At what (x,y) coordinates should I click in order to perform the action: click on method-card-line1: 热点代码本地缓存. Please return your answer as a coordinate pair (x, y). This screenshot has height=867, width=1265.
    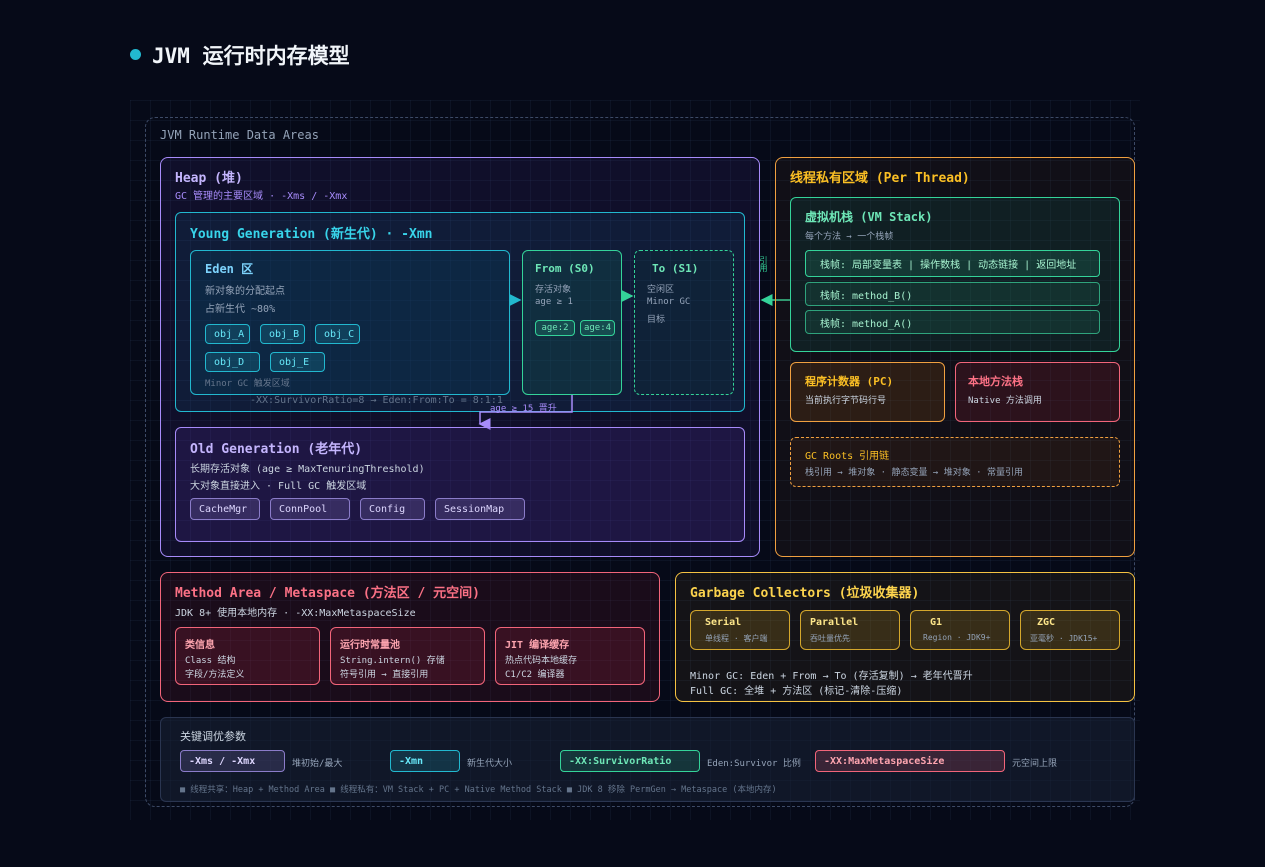
    Looking at the image, I should click on (541, 661).